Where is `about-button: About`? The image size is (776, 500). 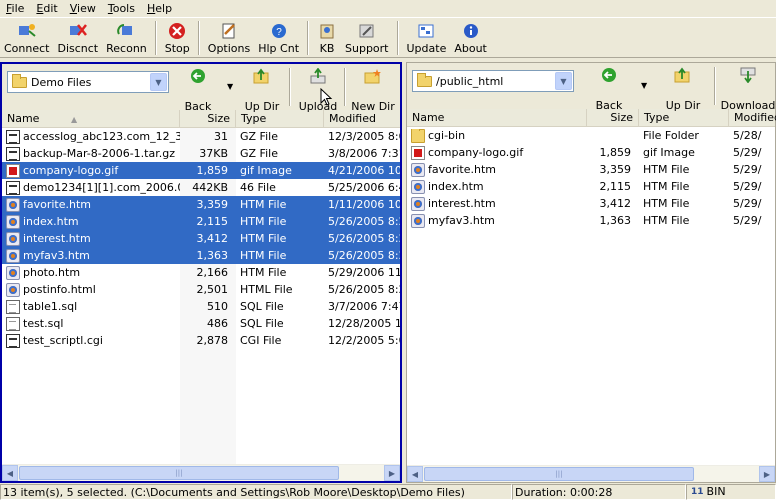 about-button: About is located at coordinates (470, 38).